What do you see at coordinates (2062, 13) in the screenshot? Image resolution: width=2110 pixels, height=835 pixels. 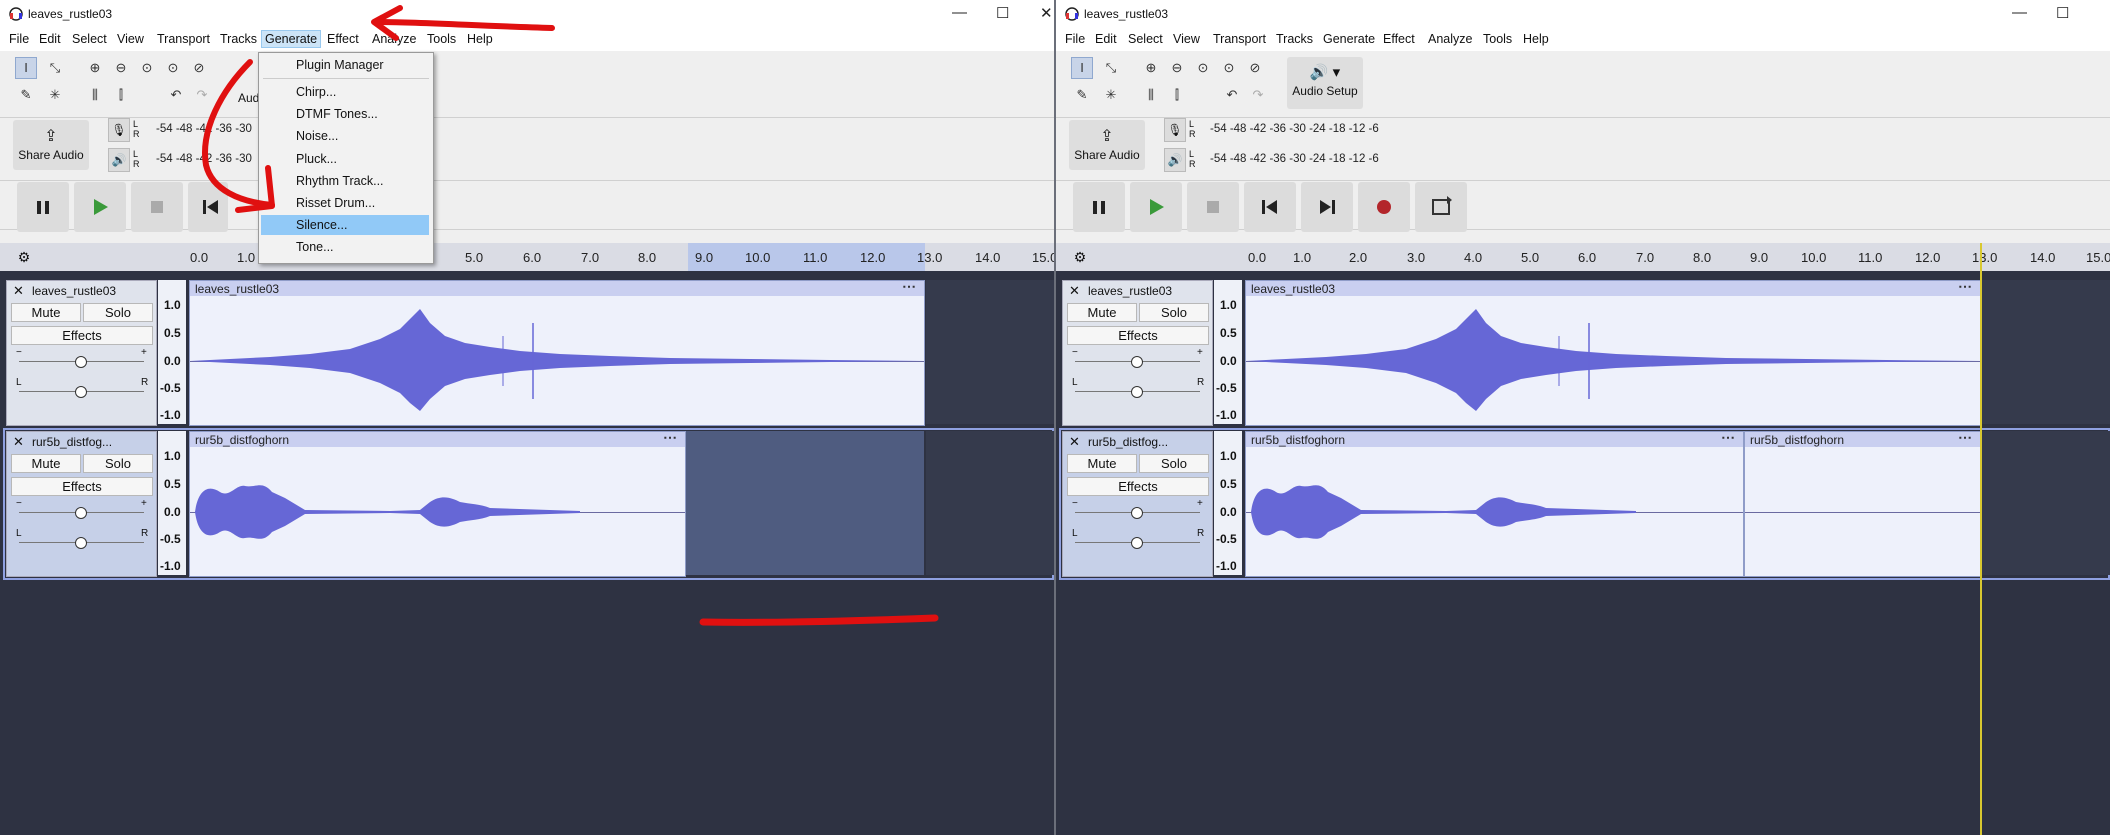 I see `maximize-icon: ☐` at bounding box center [2062, 13].